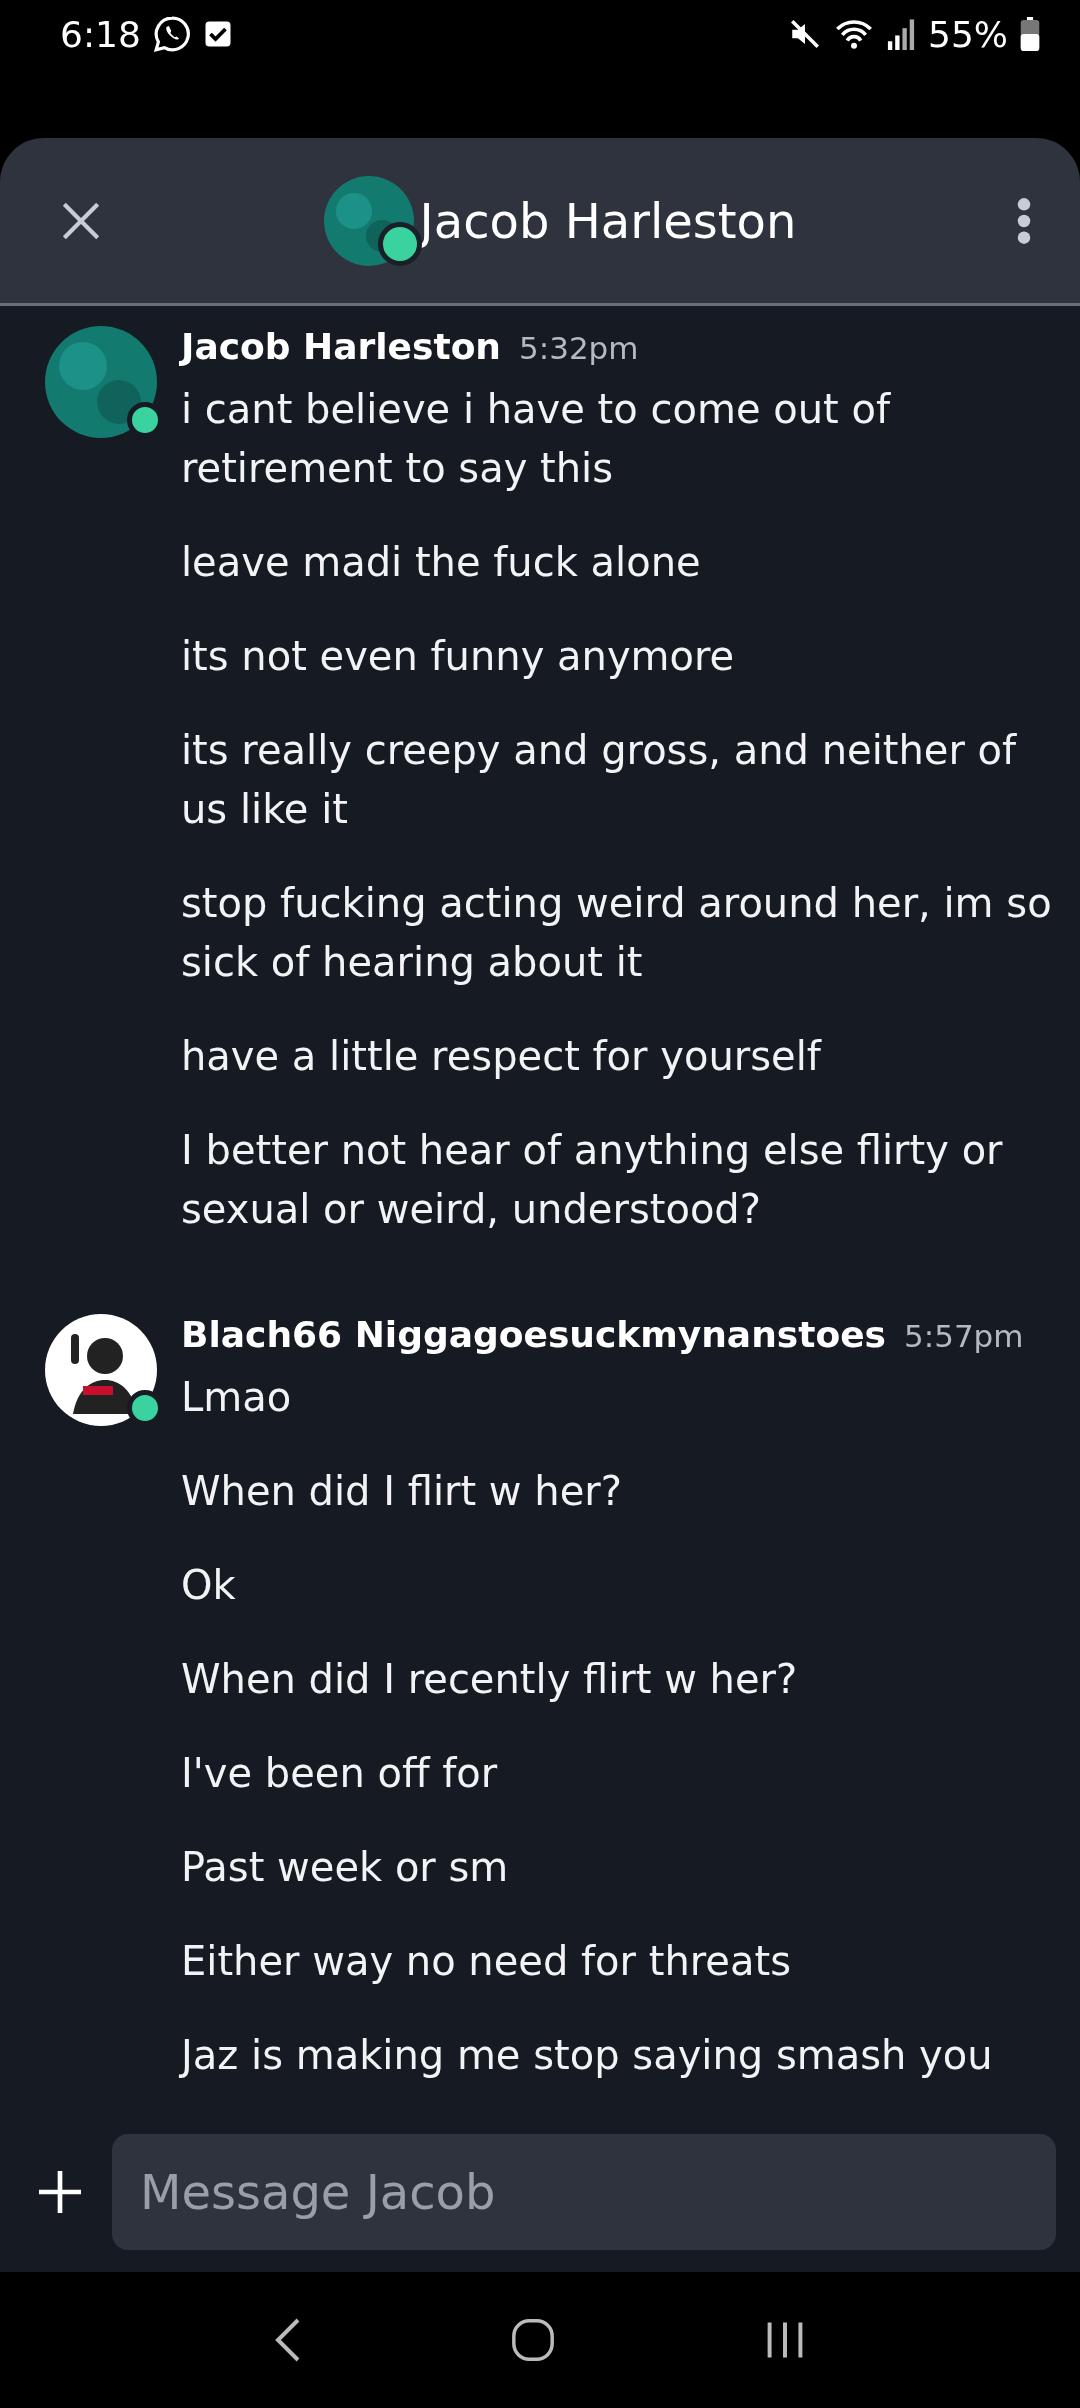 The height and width of the screenshot is (2408, 1080). Describe the element at coordinates (592, 1180) in the screenshot. I see `message-text: I better not hear of anything else flirty or sexual or weird, understood?` at that location.